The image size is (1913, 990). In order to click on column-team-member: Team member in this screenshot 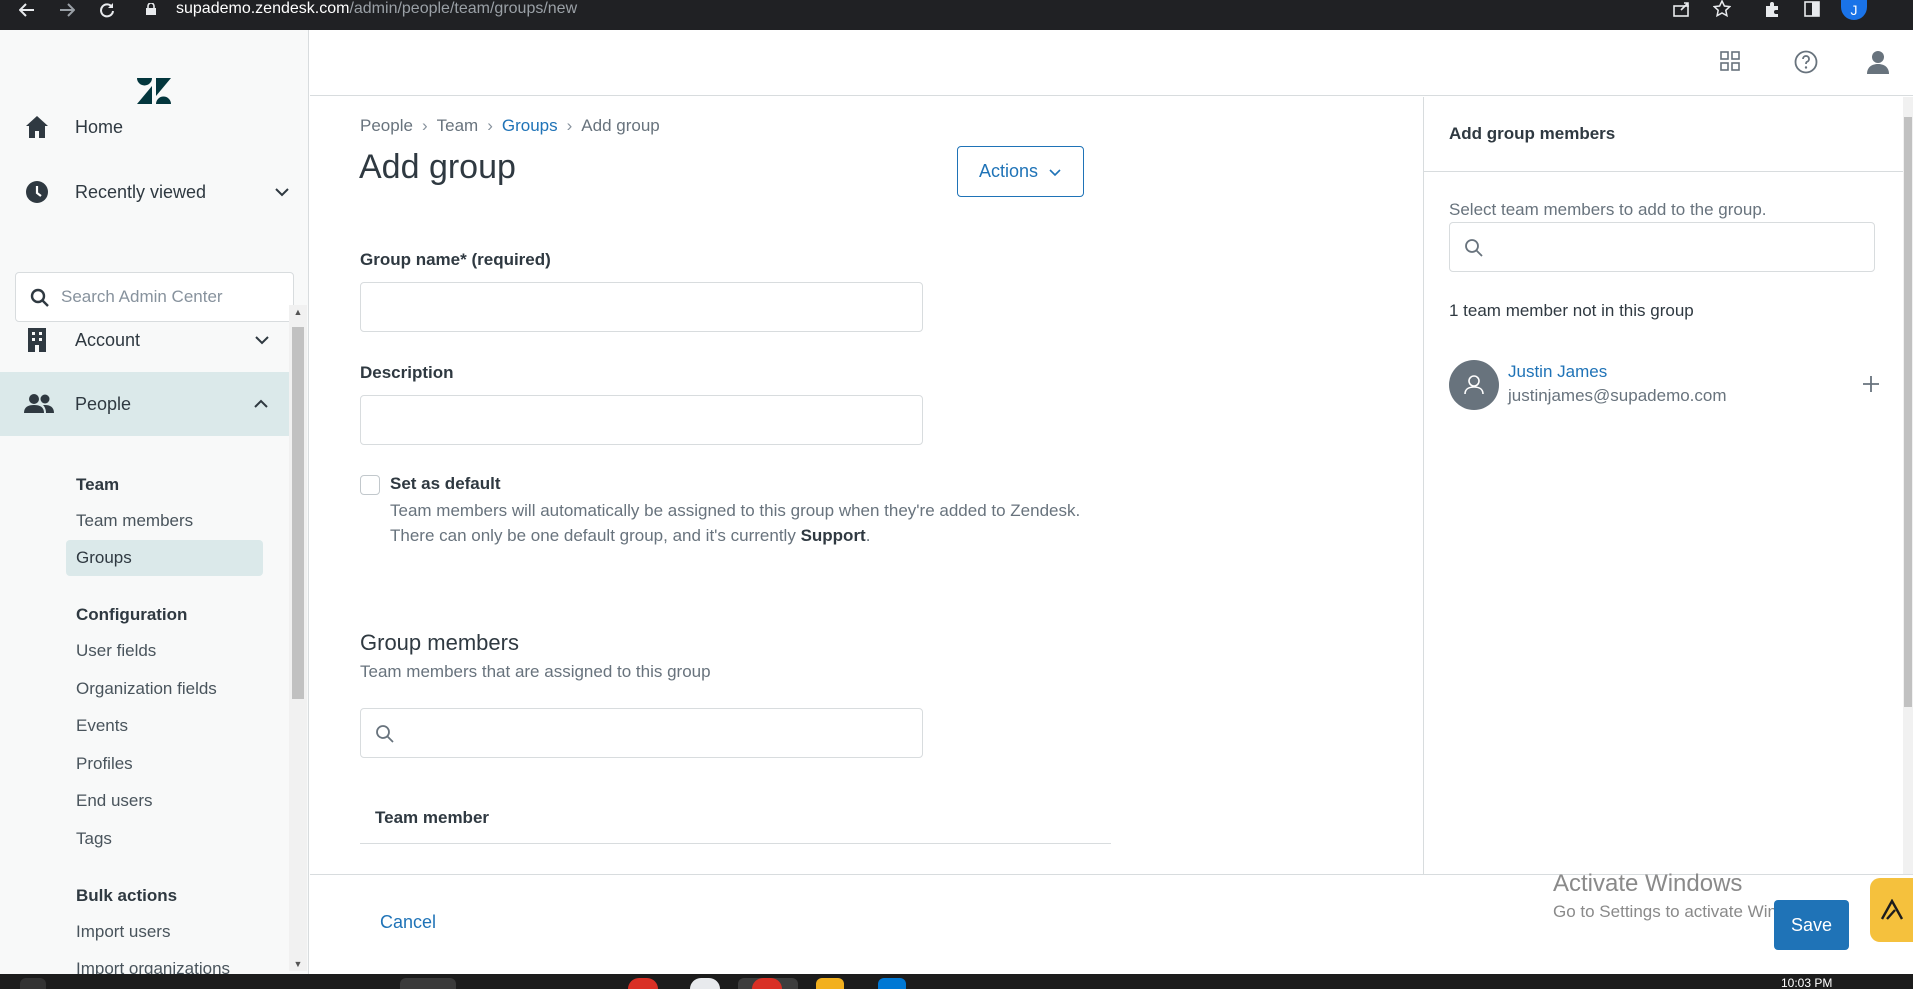, I will do `click(432, 817)`.